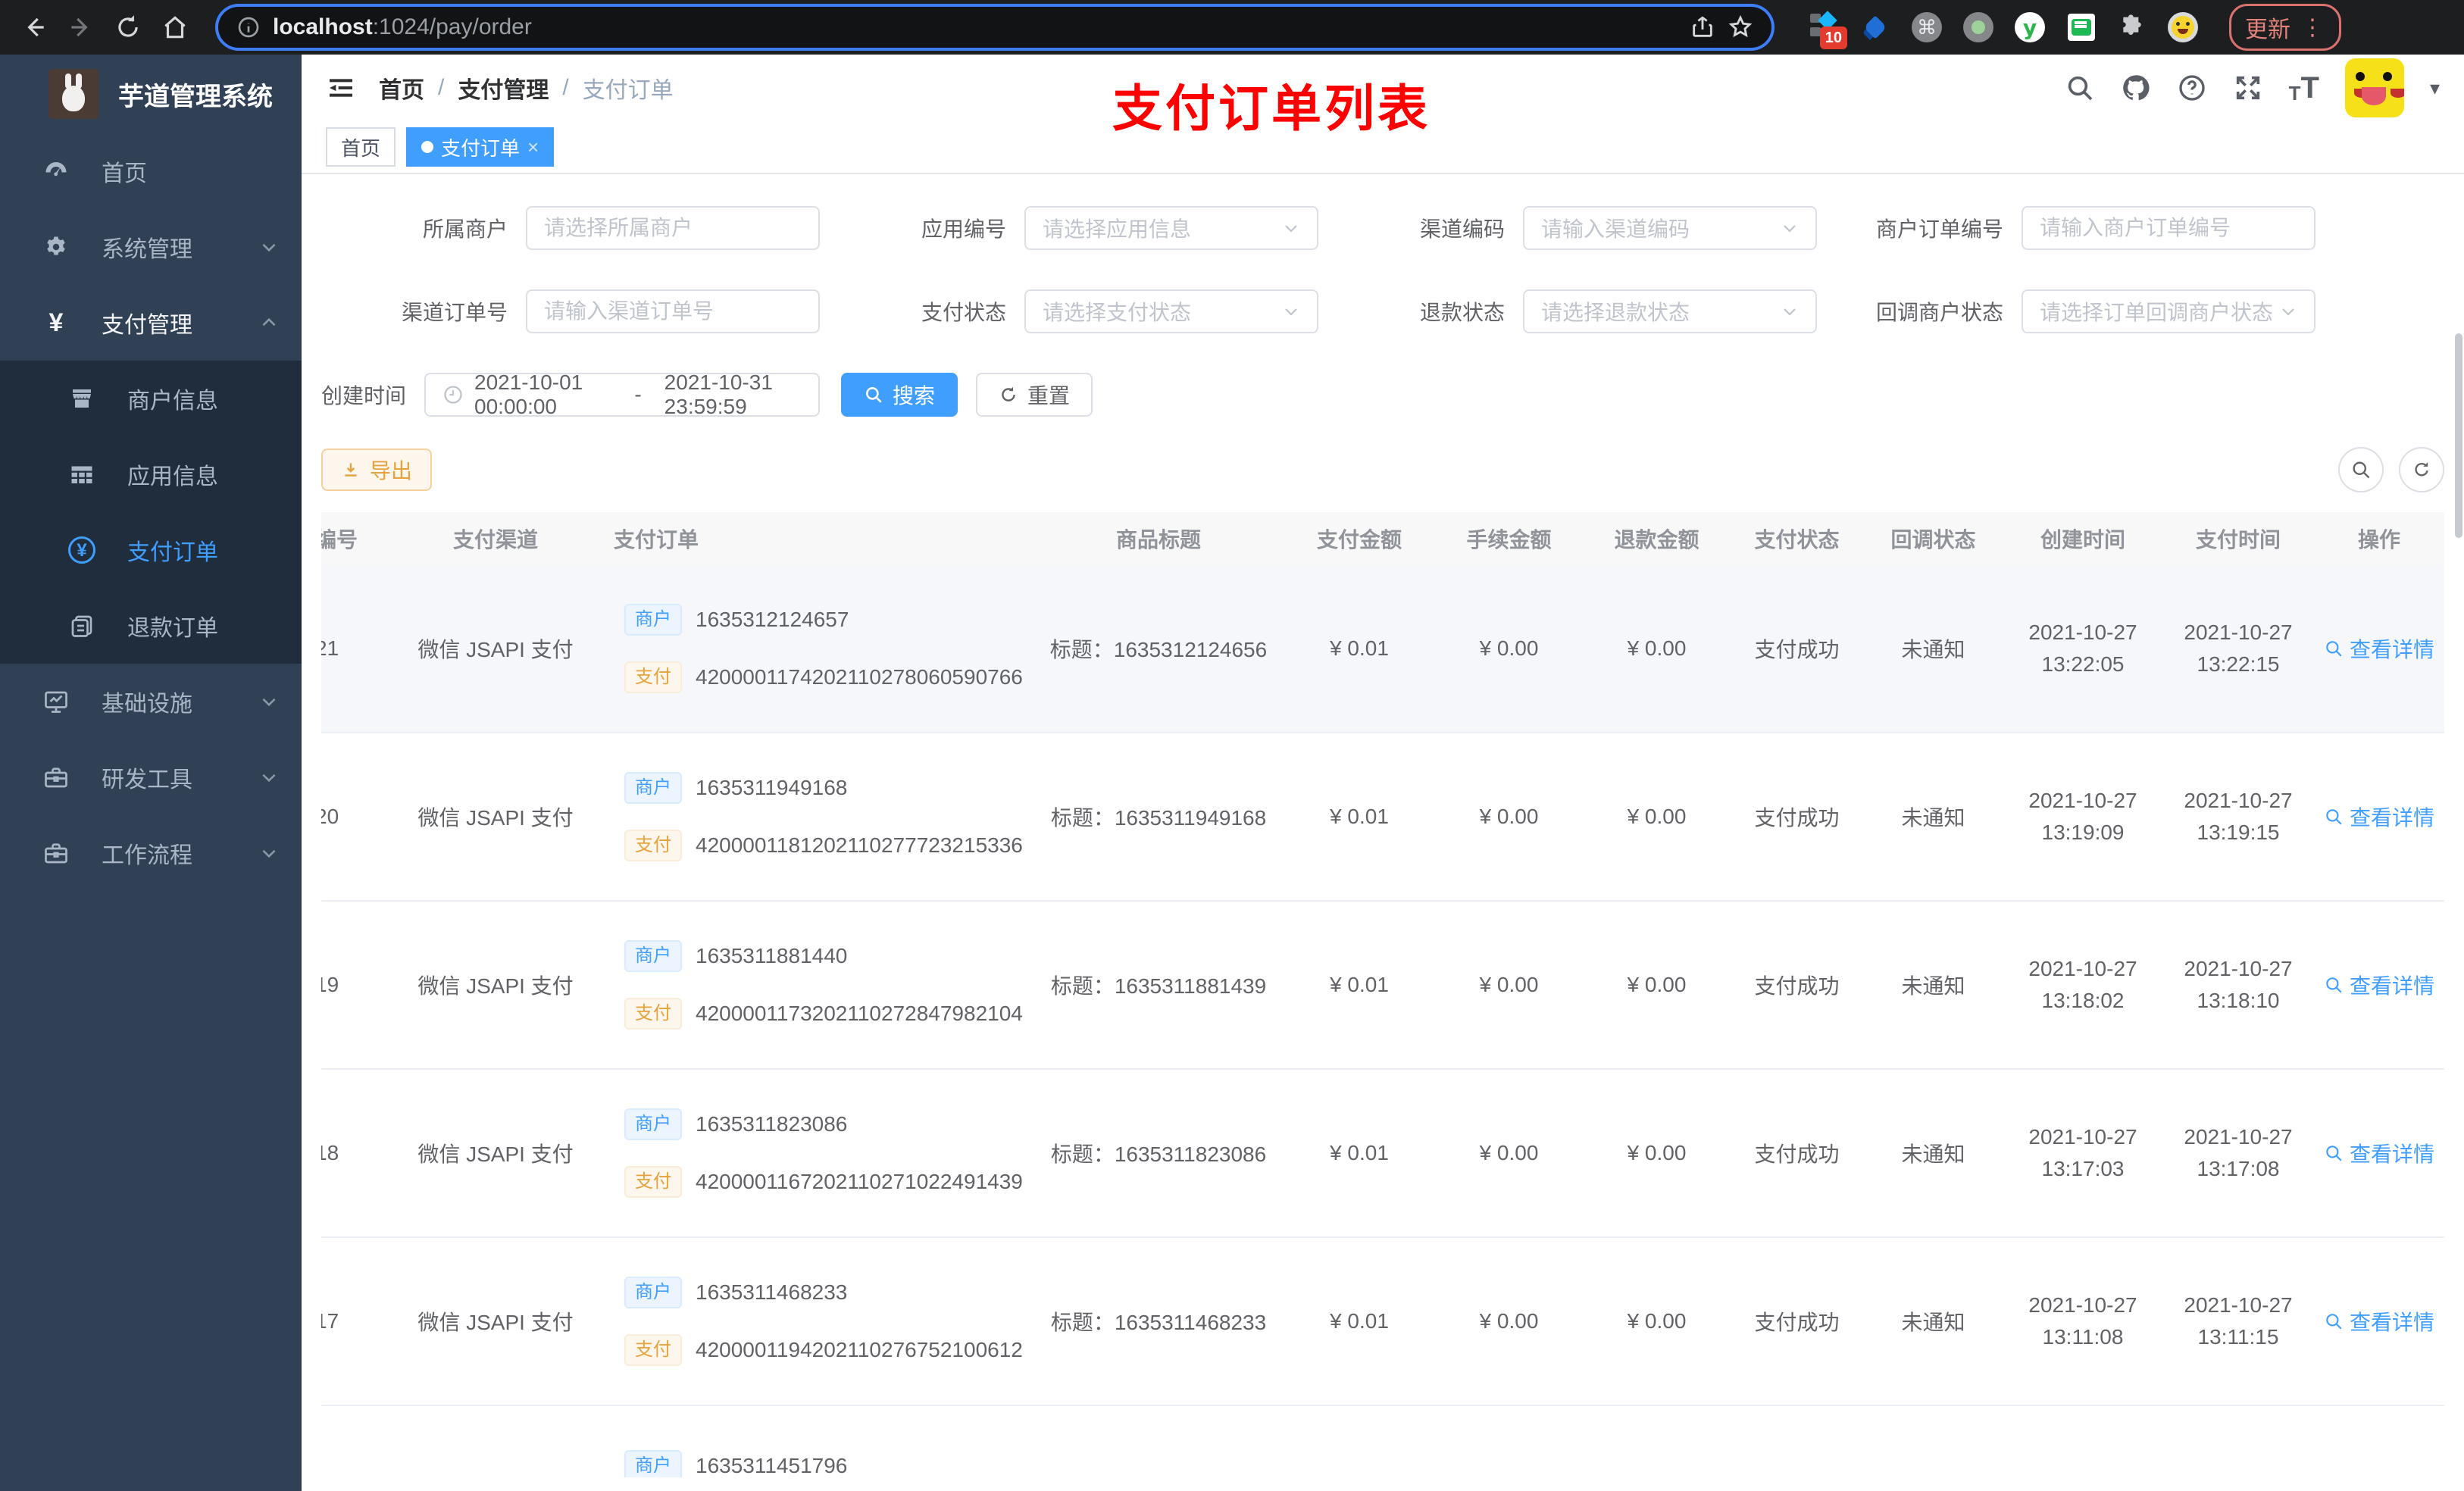 The image size is (2464, 1491). Describe the element at coordinates (151, 247) in the screenshot. I see `sidebar-item-system: 系统管理` at that location.